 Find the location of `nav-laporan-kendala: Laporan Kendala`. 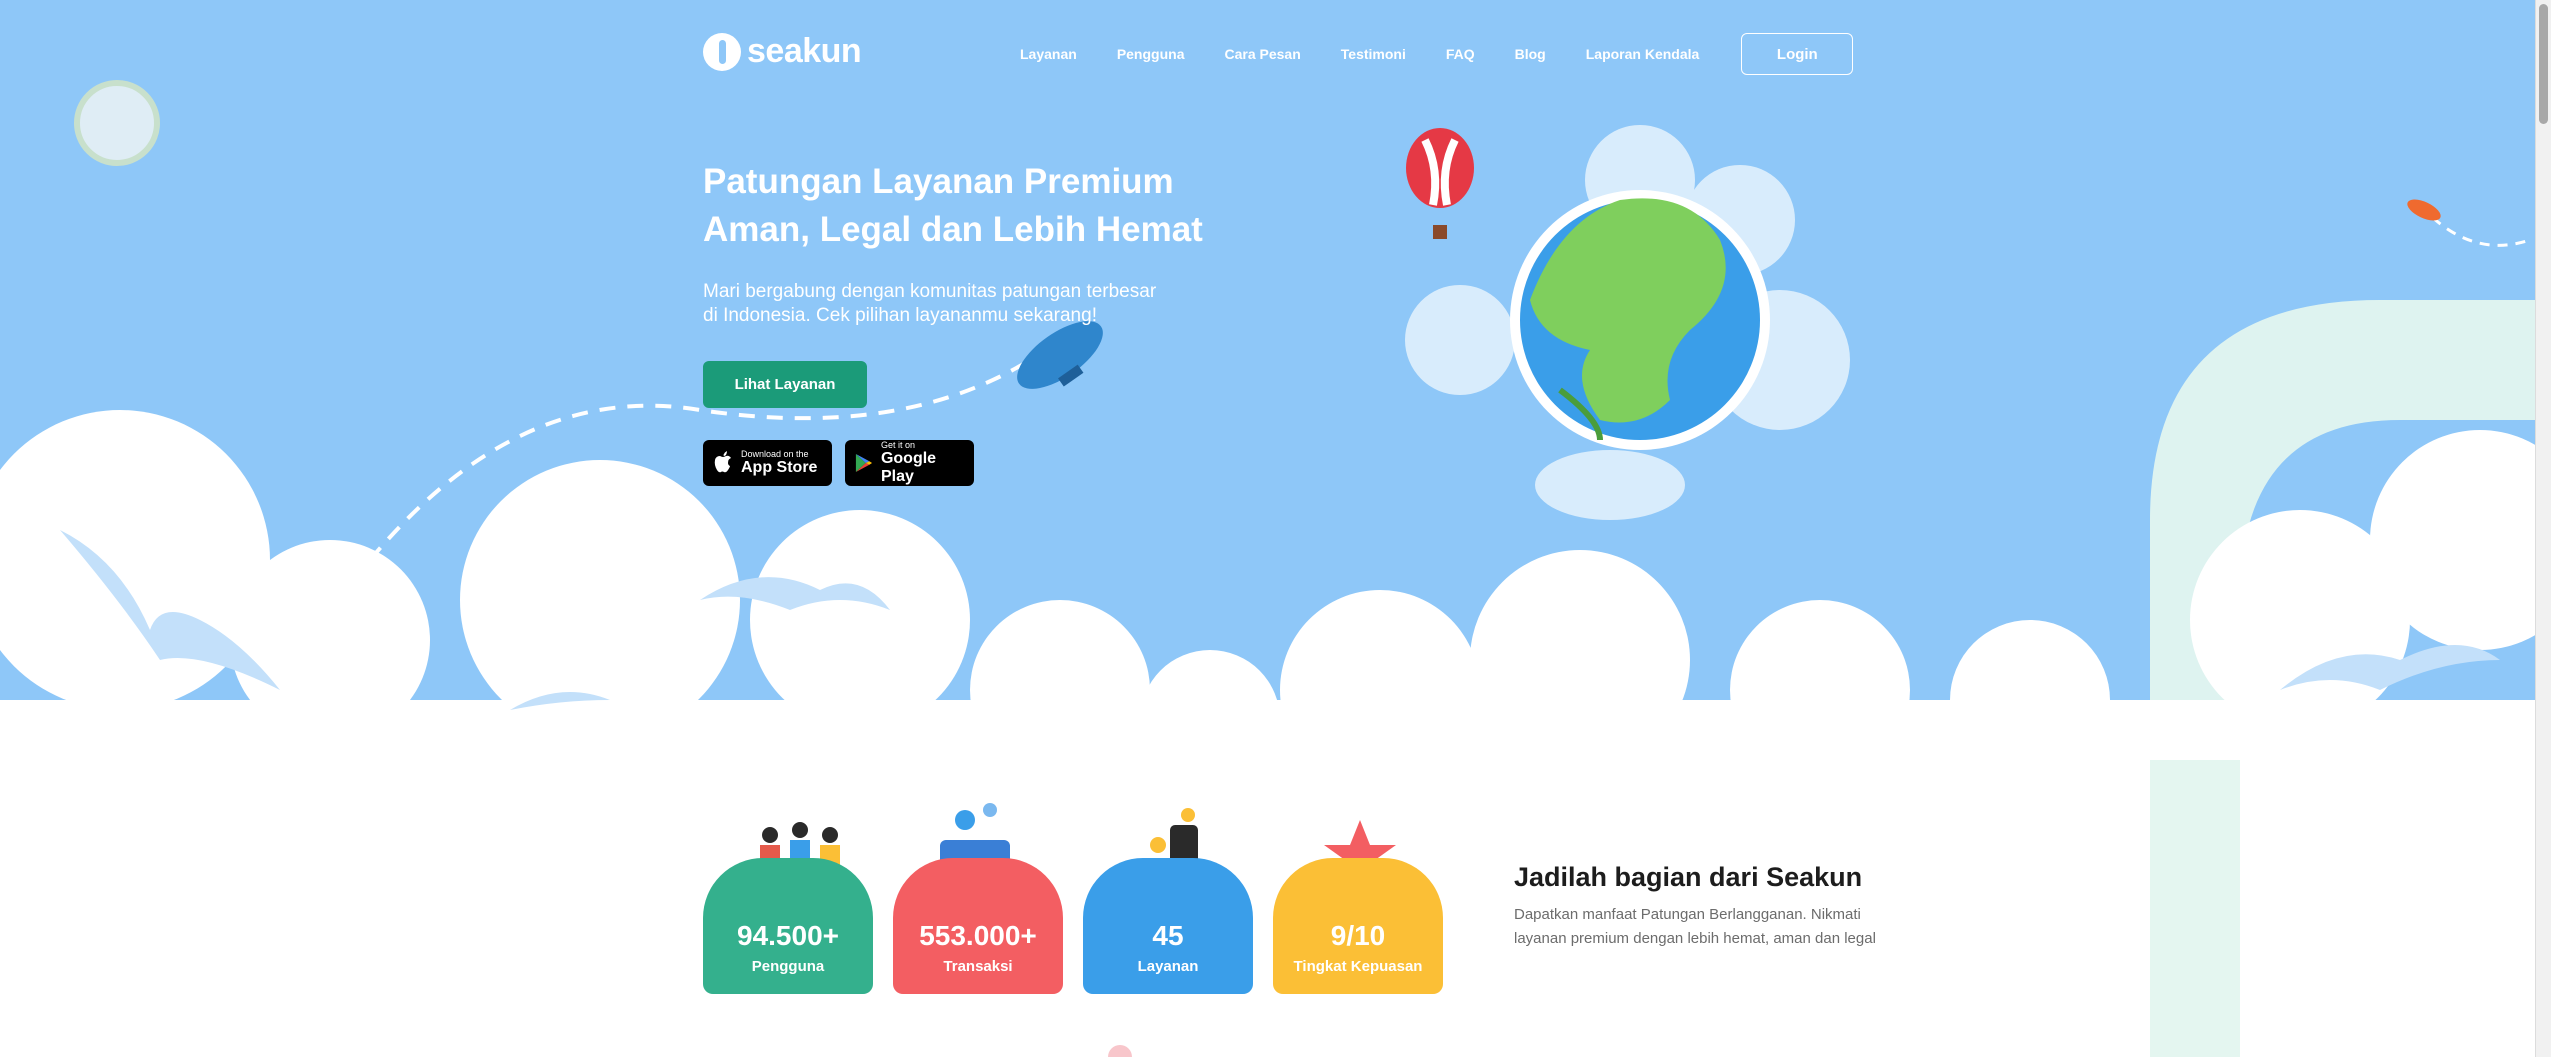

nav-laporan-kendala: Laporan Kendala is located at coordinates (1643, 54).